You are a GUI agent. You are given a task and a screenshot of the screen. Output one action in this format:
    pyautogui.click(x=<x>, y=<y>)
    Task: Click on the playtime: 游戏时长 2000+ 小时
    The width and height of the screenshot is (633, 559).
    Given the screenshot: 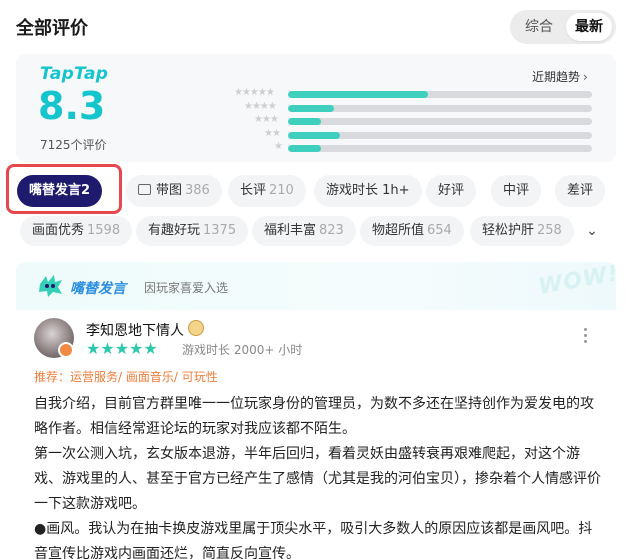 What is the action you would take?
    pyautogui.click(x=242, y=350)
    